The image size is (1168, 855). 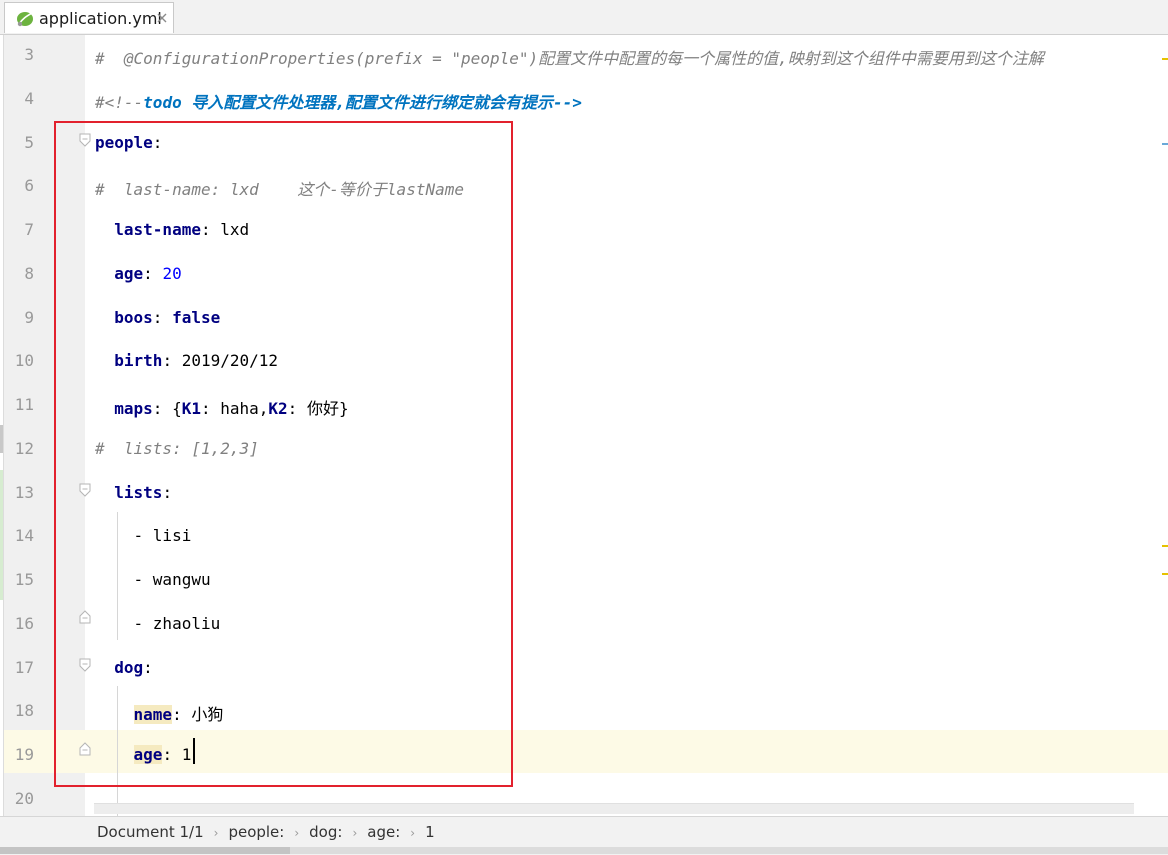 I want to click on code-line: 8 age: 20, so click(x=586, y=276).